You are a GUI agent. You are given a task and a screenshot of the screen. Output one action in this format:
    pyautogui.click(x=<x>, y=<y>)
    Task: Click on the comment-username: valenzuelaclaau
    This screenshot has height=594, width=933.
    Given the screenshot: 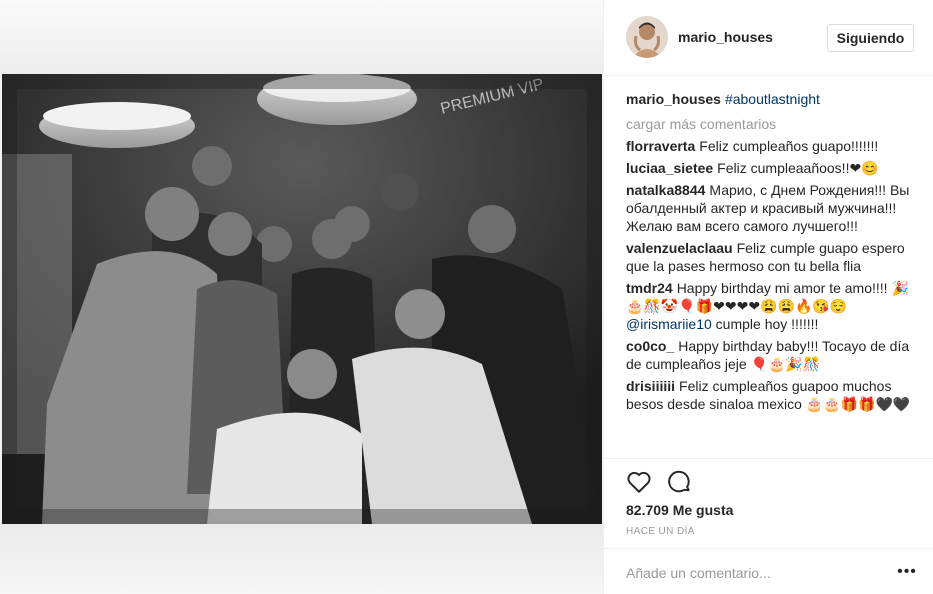 What is the action you would take?
    pyautogui.click(x=679, y=248)
    